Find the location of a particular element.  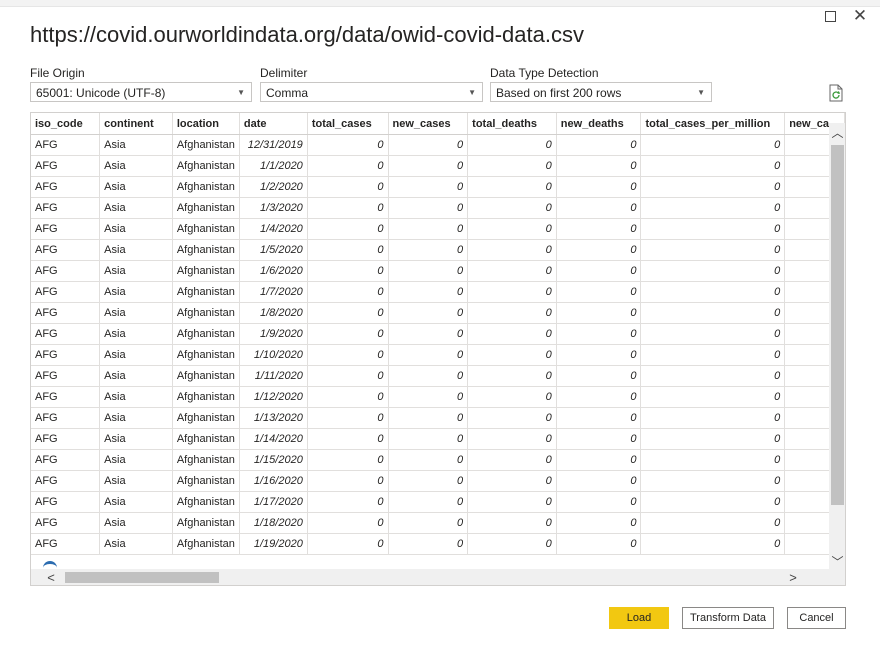

table-cell: 1/4/2020 is located at coordinates (273, 229).